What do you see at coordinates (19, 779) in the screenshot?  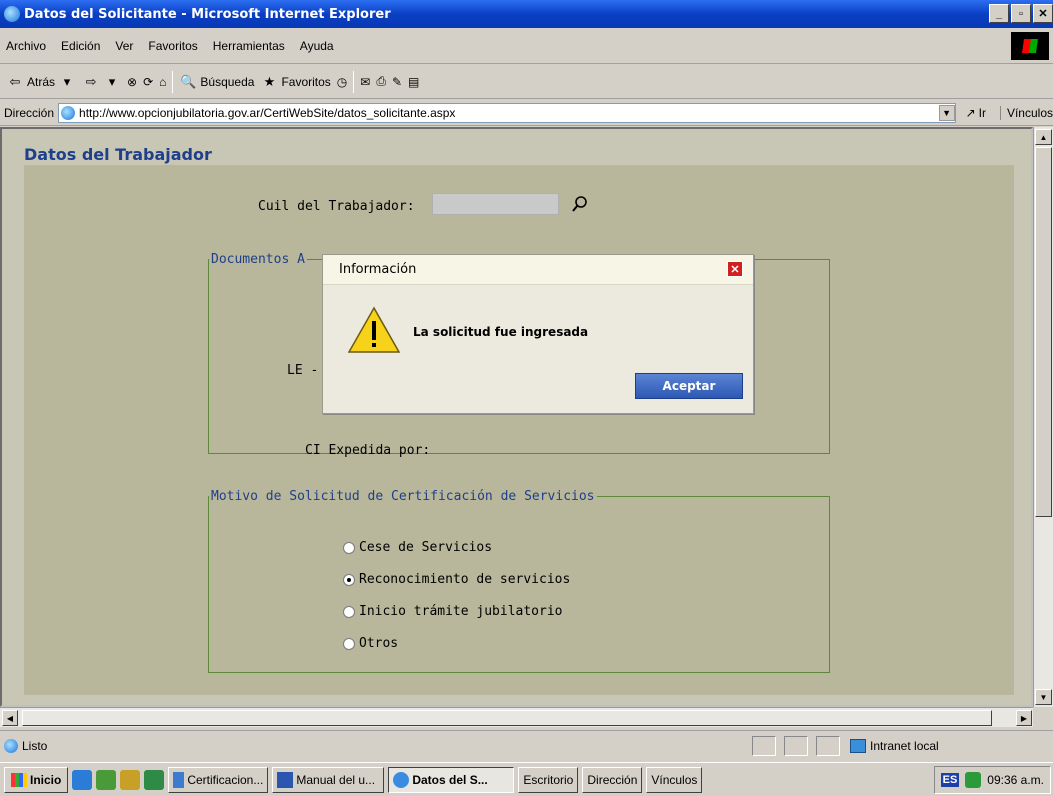 I see `windows-logo-icon` at bounding box center [19, 779].